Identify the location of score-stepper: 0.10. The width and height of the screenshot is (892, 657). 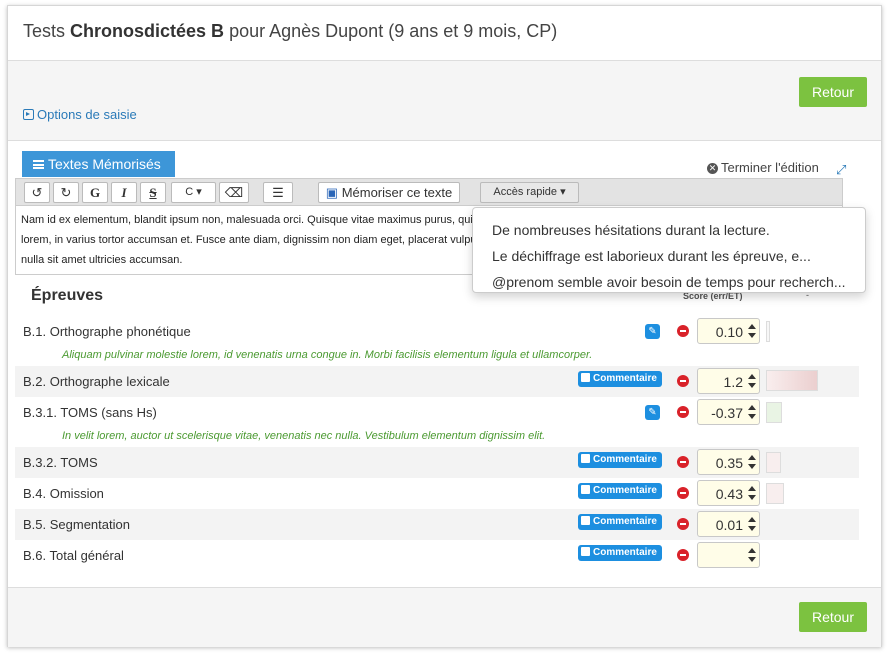
(728, 331).